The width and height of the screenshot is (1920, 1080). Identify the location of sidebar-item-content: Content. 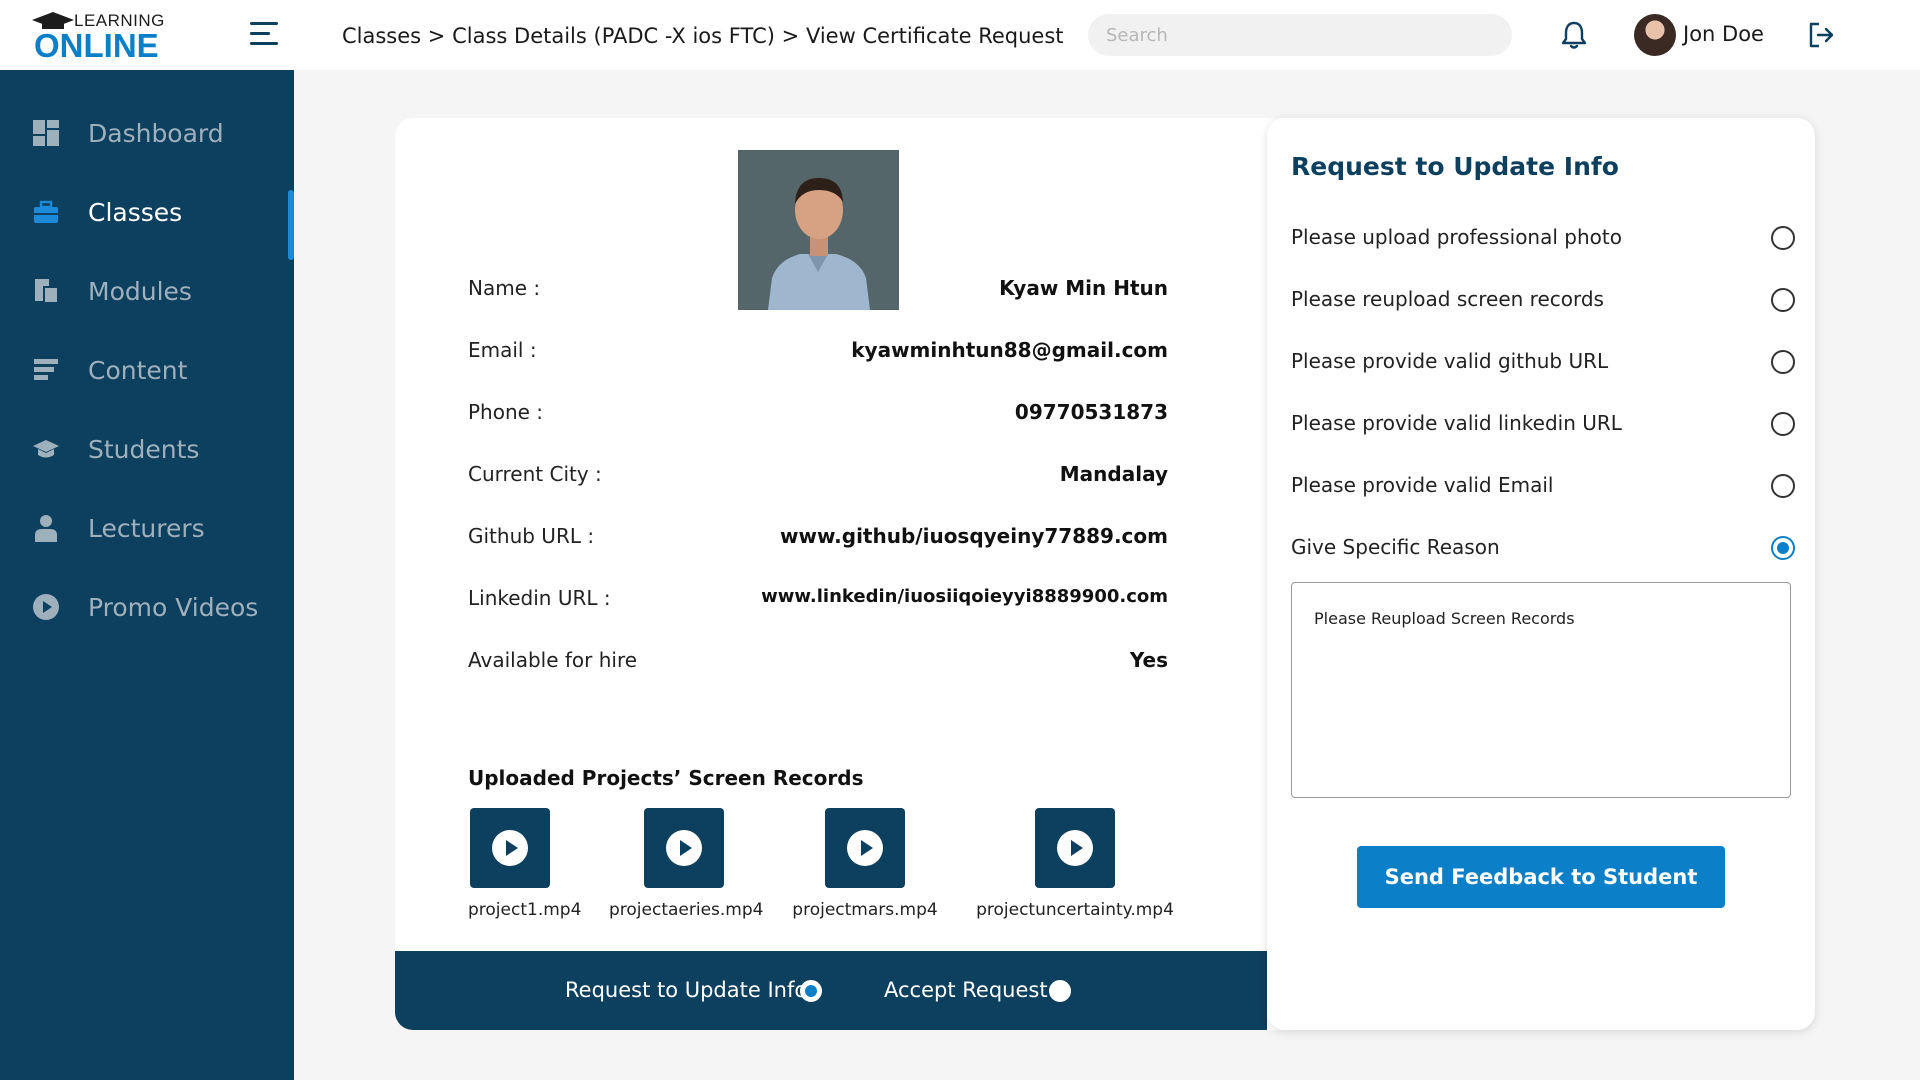
(147, 370).